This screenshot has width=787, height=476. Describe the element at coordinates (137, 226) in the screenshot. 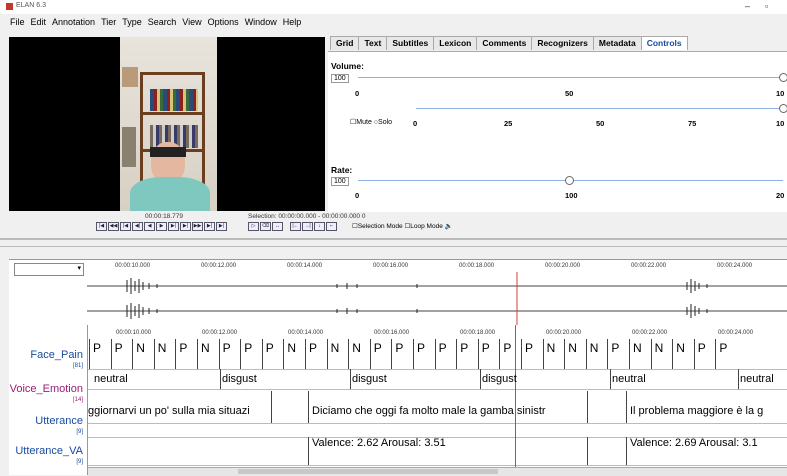

I see `prev-pixel-button: ◀|` at that location.